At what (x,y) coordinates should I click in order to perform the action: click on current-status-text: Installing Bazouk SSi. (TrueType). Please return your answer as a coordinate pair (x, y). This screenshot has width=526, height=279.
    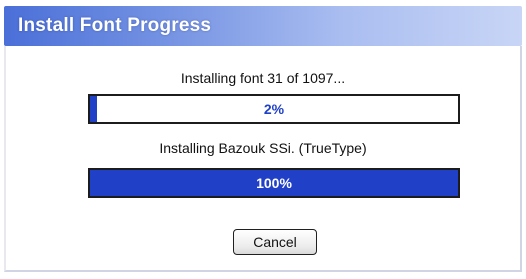
    Looking at the image, I should click on (263, 148).